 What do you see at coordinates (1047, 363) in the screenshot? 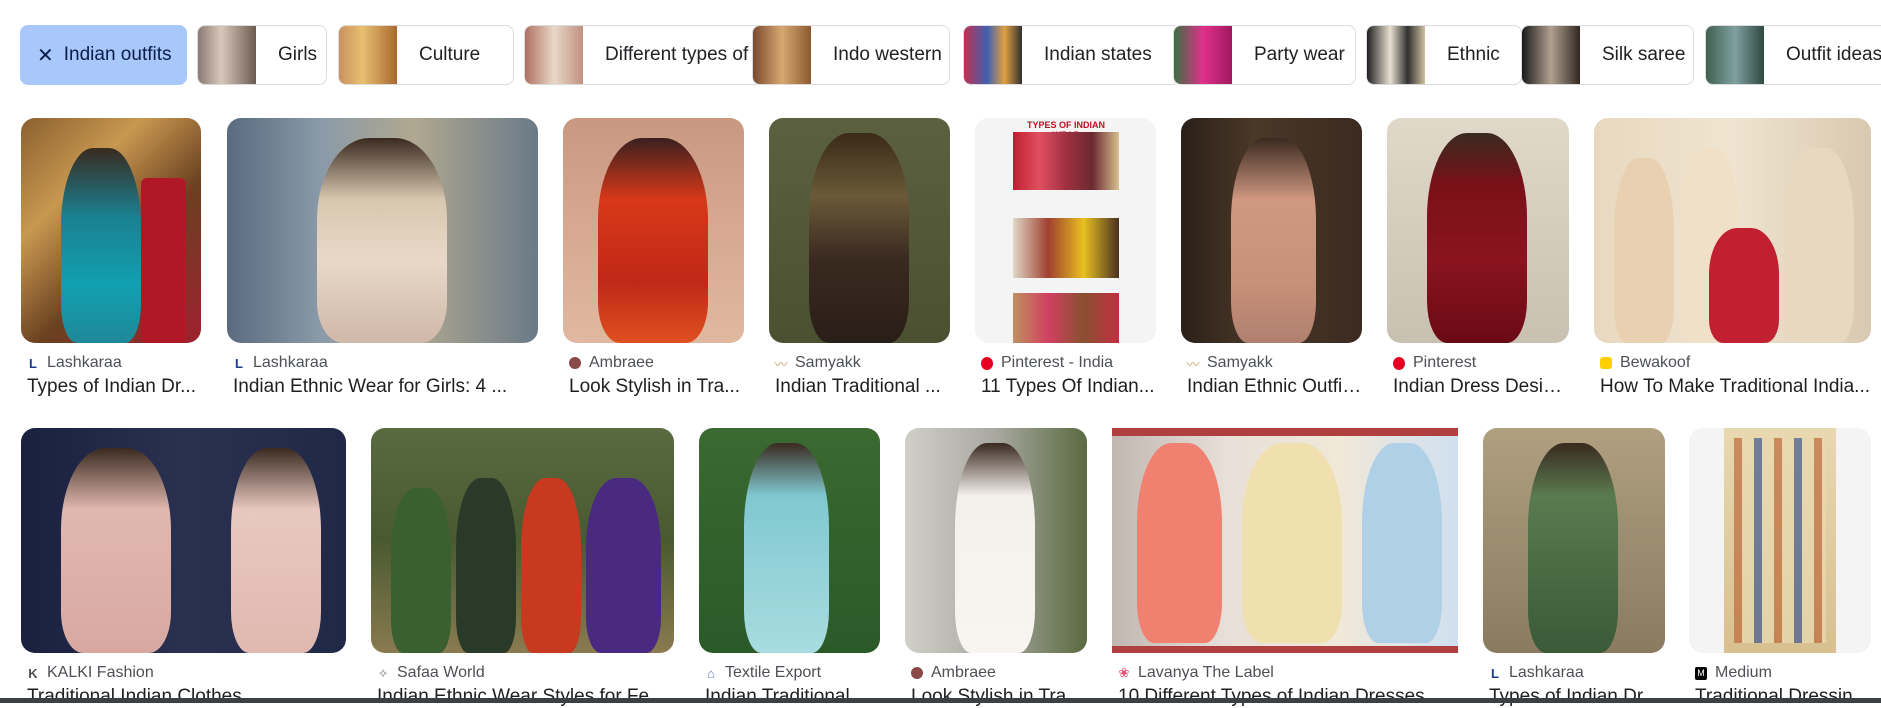
I see `result-source: Pinterest - India` at bounding box center [1047, 363].